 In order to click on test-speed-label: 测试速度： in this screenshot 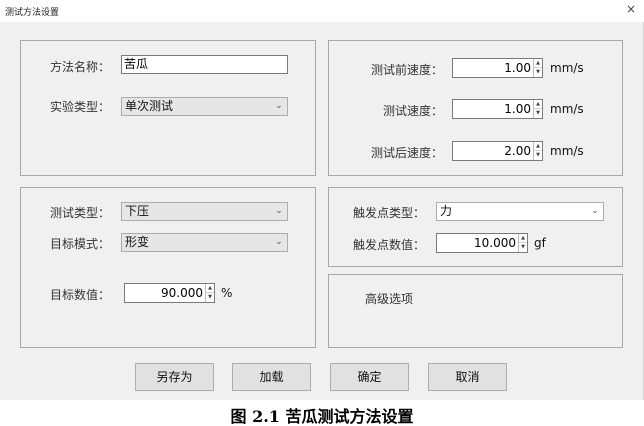, I will do `click(413, 111)`.